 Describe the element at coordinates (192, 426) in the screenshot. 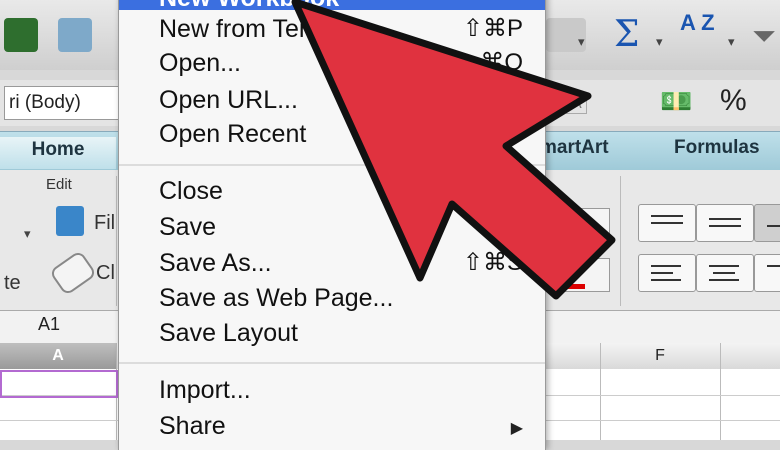

I see `menu-item-share: Share` at that location.